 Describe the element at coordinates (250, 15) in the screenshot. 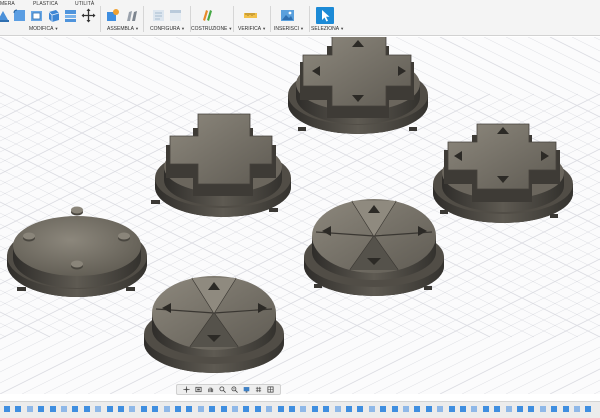

I see `measure-icon` at that location.